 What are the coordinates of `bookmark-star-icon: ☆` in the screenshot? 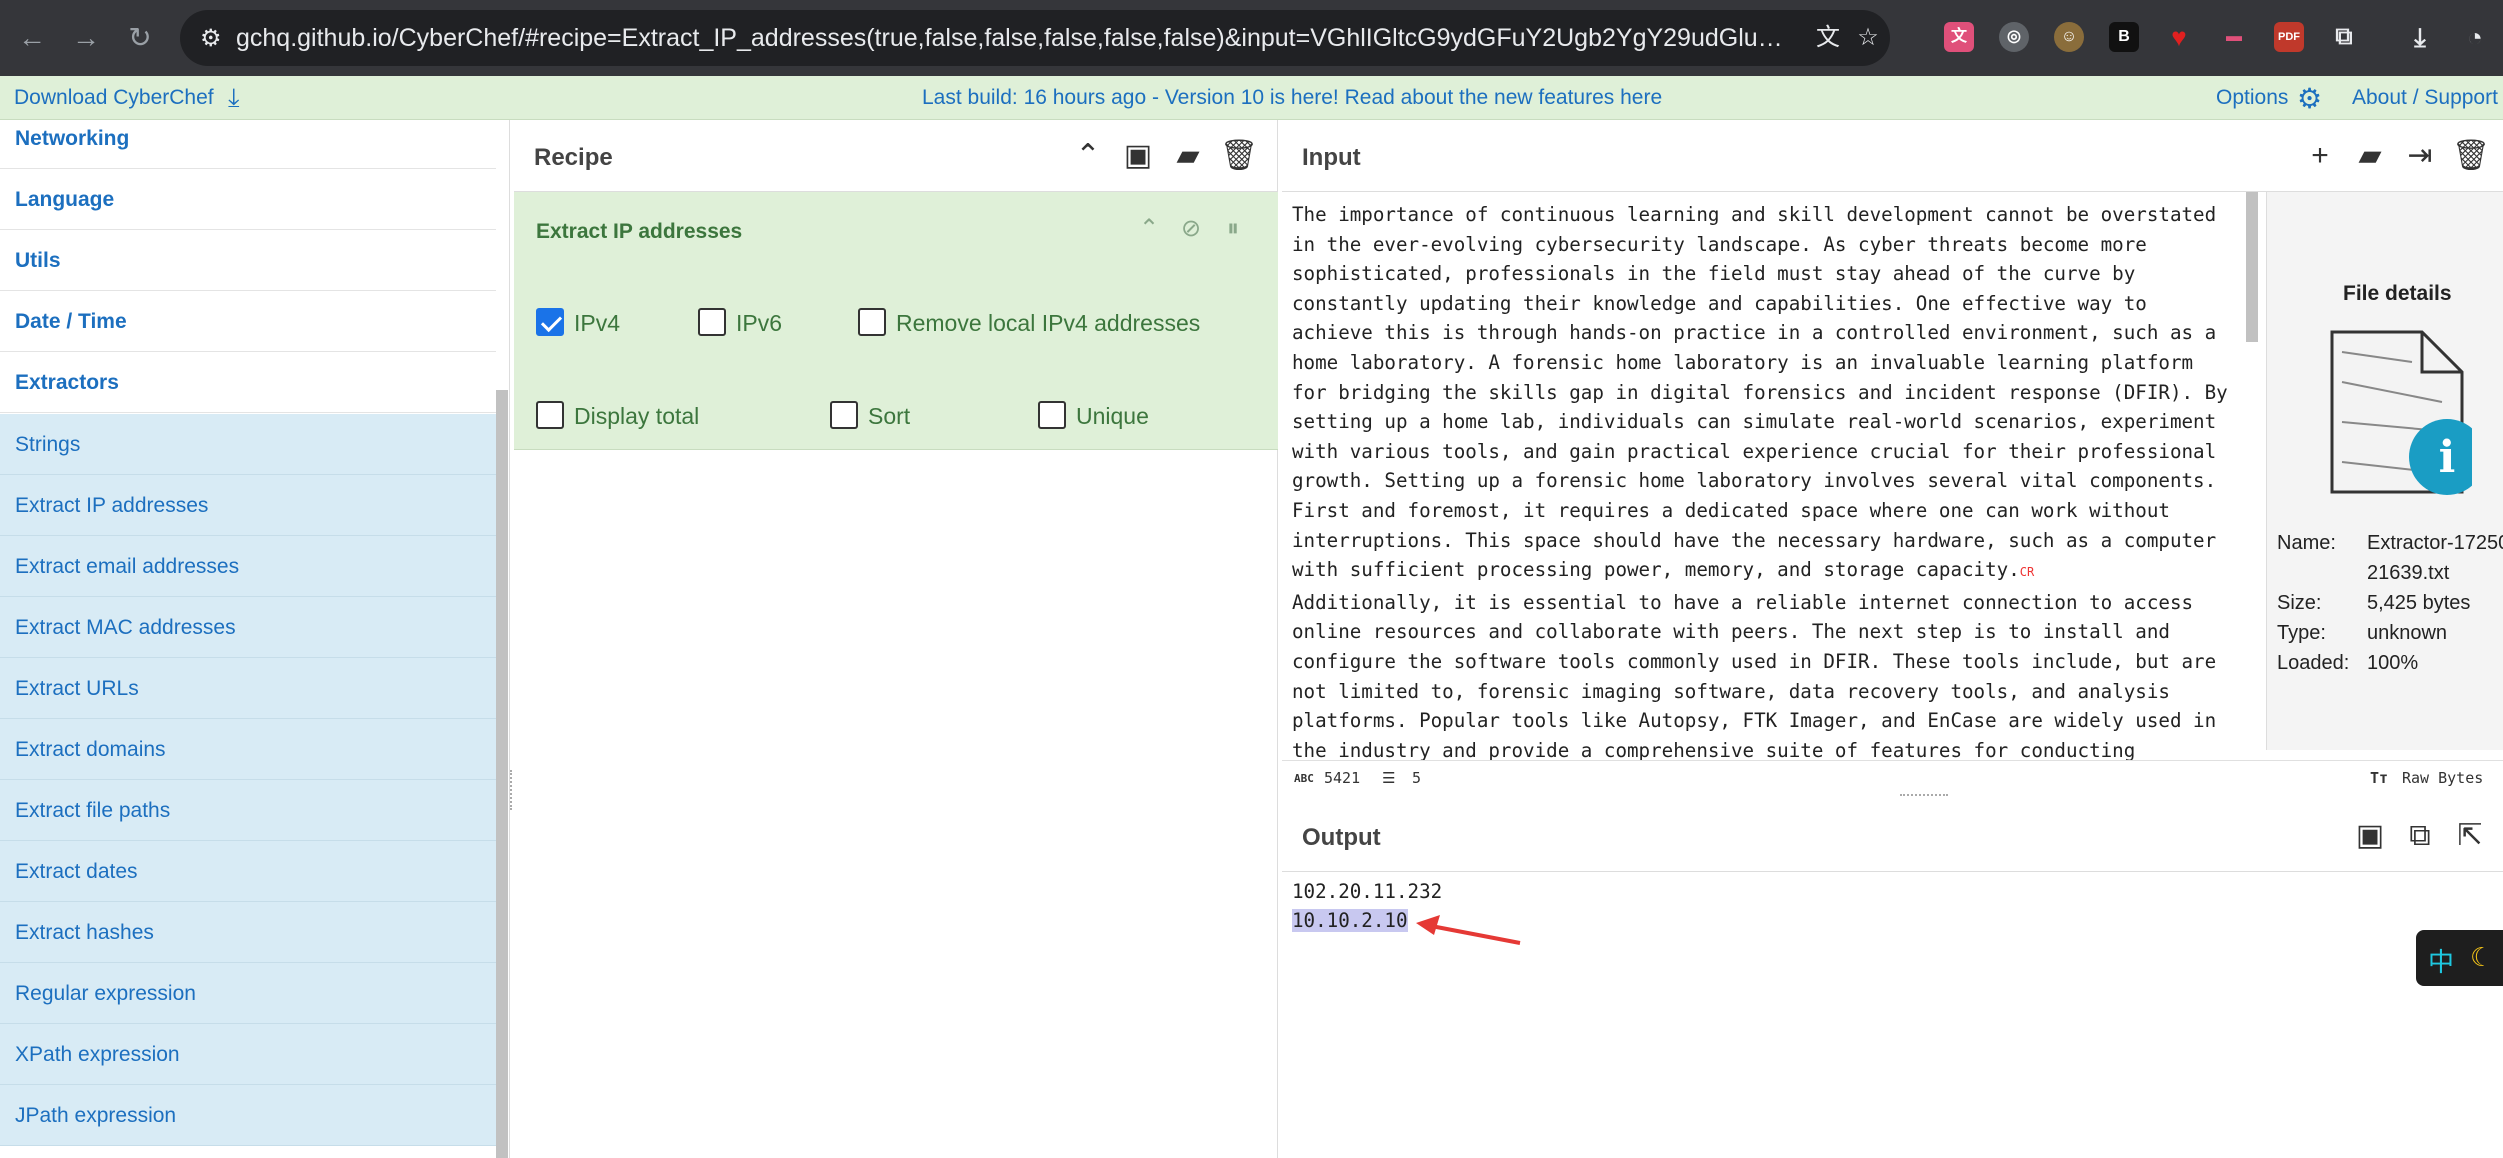 It's located at (1868, 38).